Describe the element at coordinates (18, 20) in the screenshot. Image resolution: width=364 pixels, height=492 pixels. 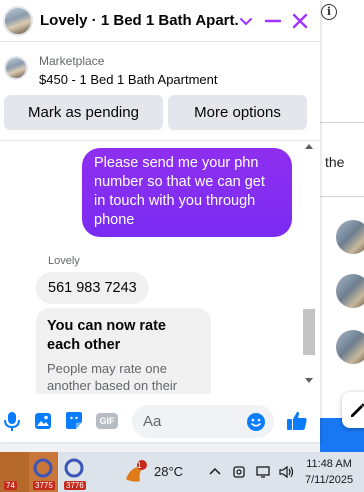
I see `avatar` at that location.